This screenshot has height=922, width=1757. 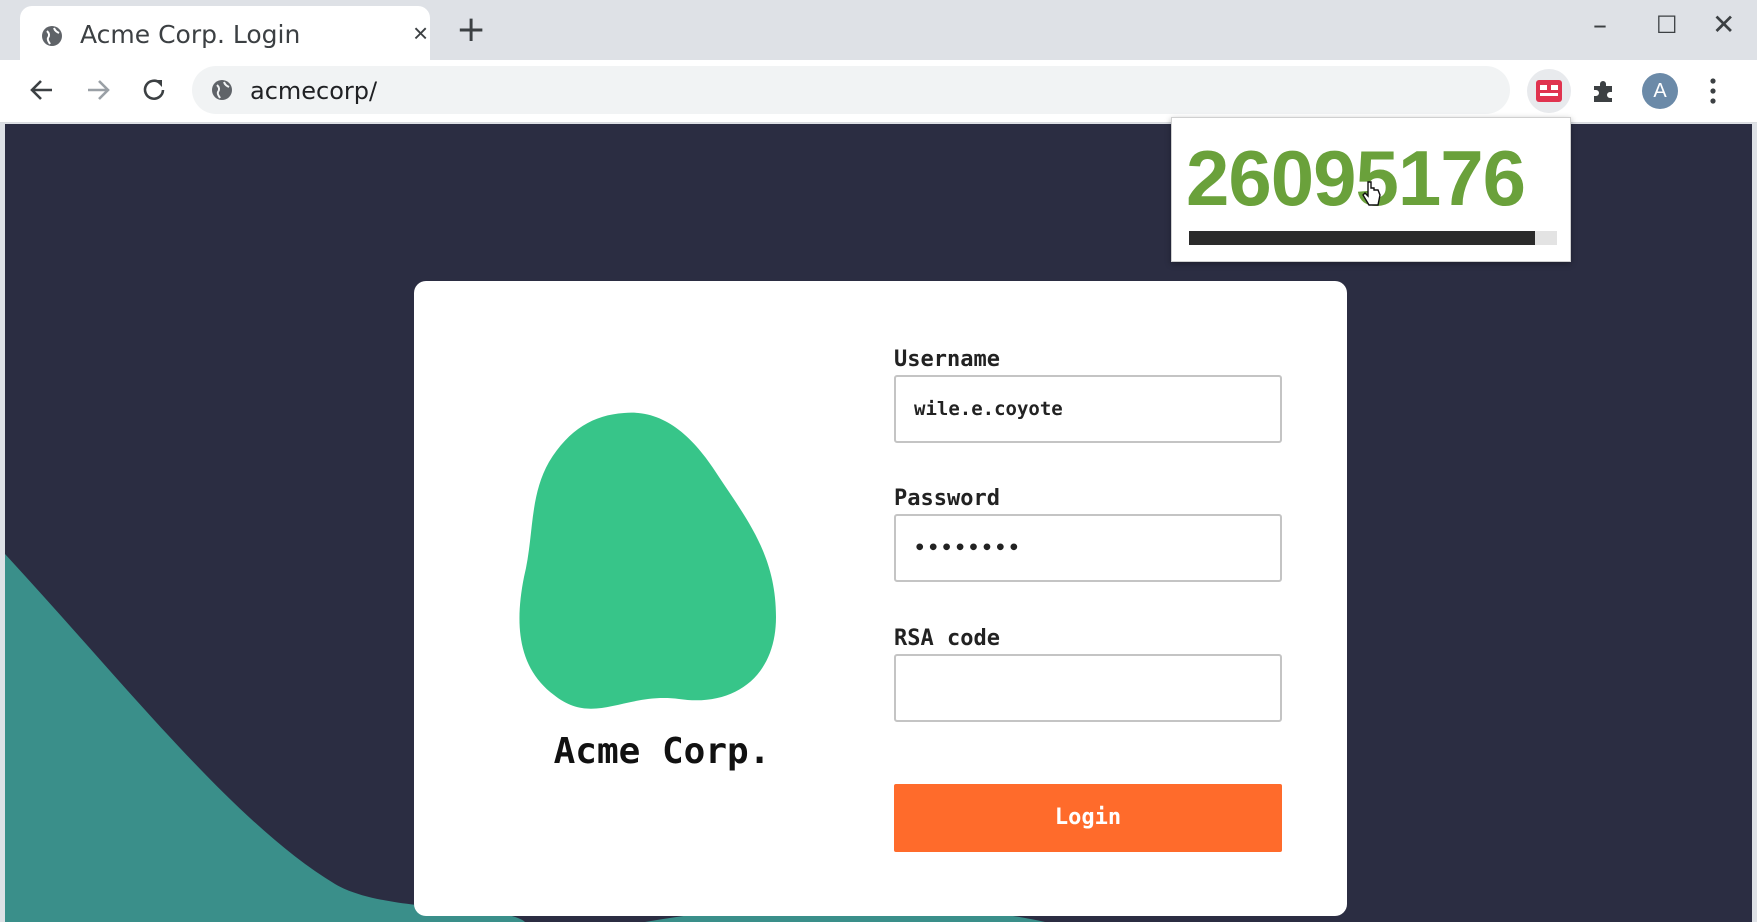 What do you see at coordinates (1723, 25) in the screenshot?
I see `close-window-button: ✕` at bounding box center [1723, 25].